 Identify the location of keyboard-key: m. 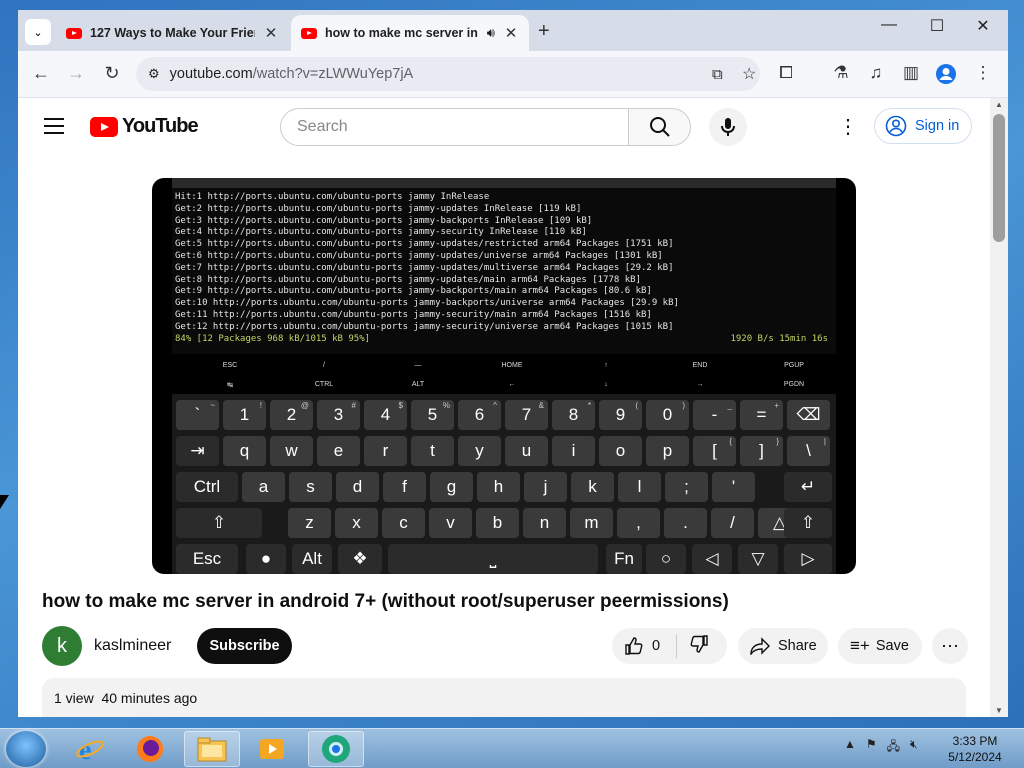
(591, 523).